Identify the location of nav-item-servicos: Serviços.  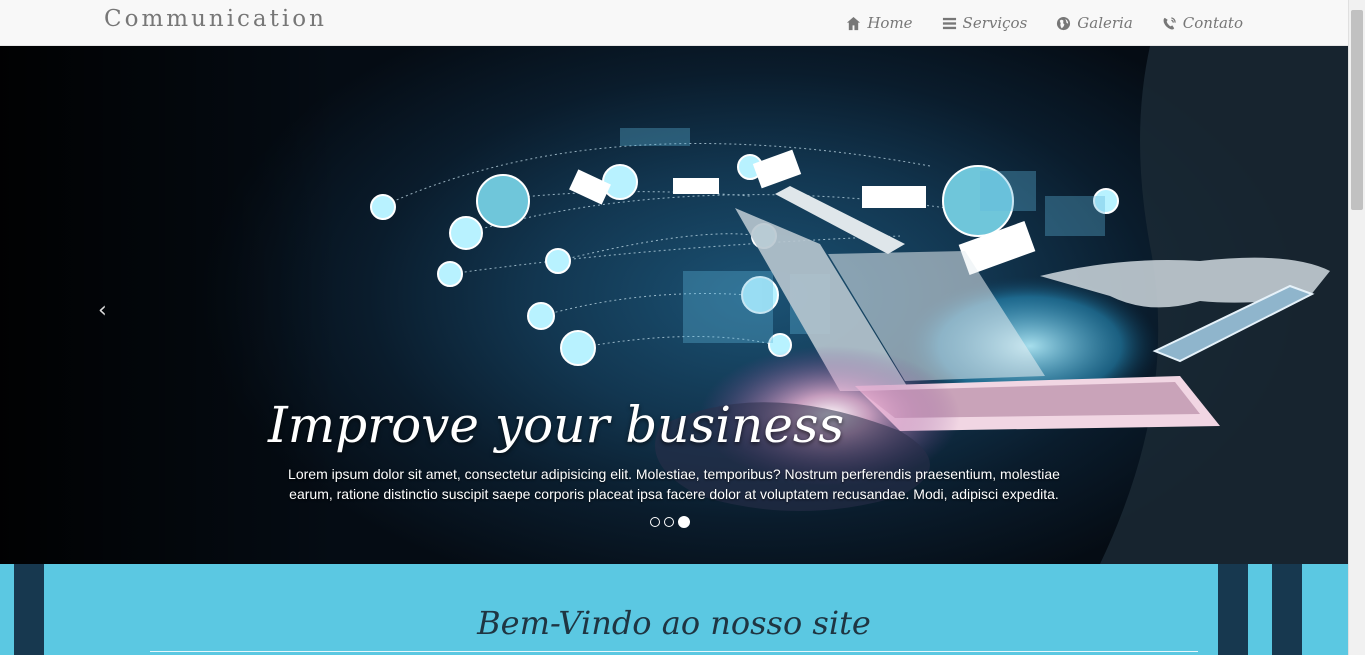
(985, 23).